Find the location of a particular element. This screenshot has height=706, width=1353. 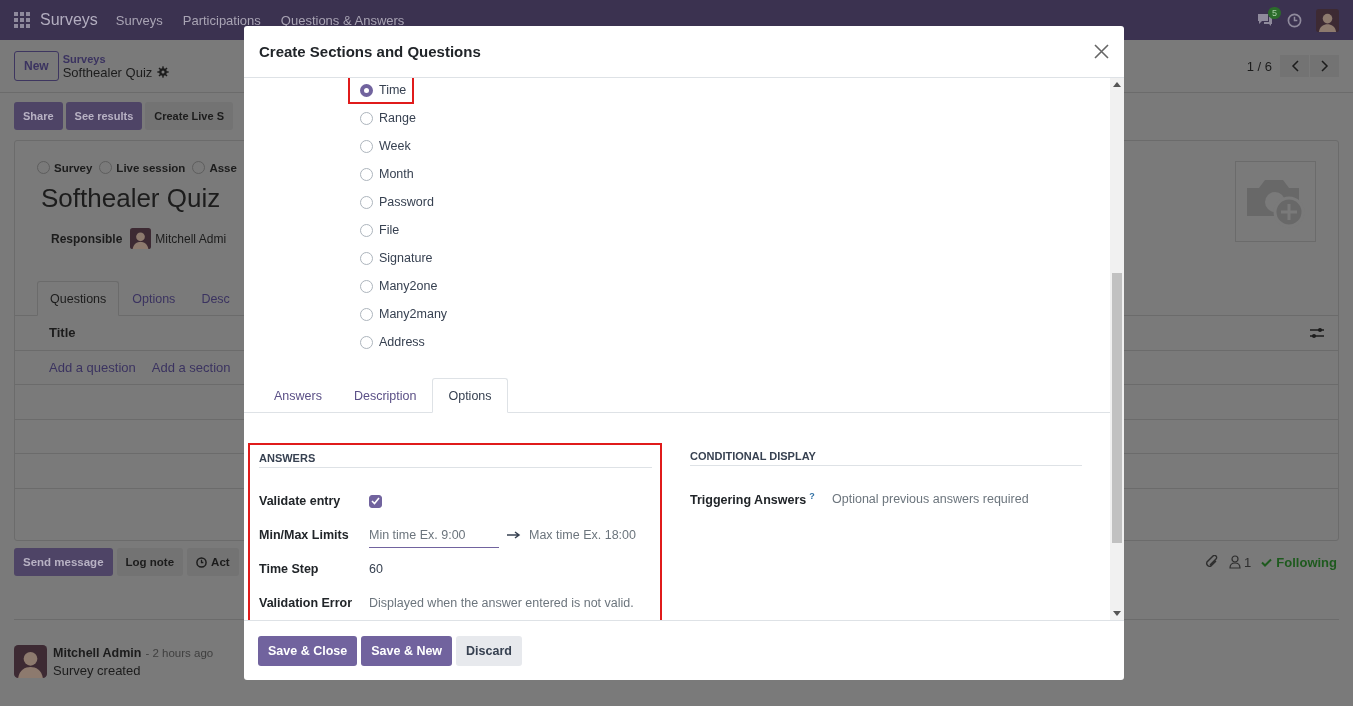

radio-label: Month is located at coordinates (396, 174).